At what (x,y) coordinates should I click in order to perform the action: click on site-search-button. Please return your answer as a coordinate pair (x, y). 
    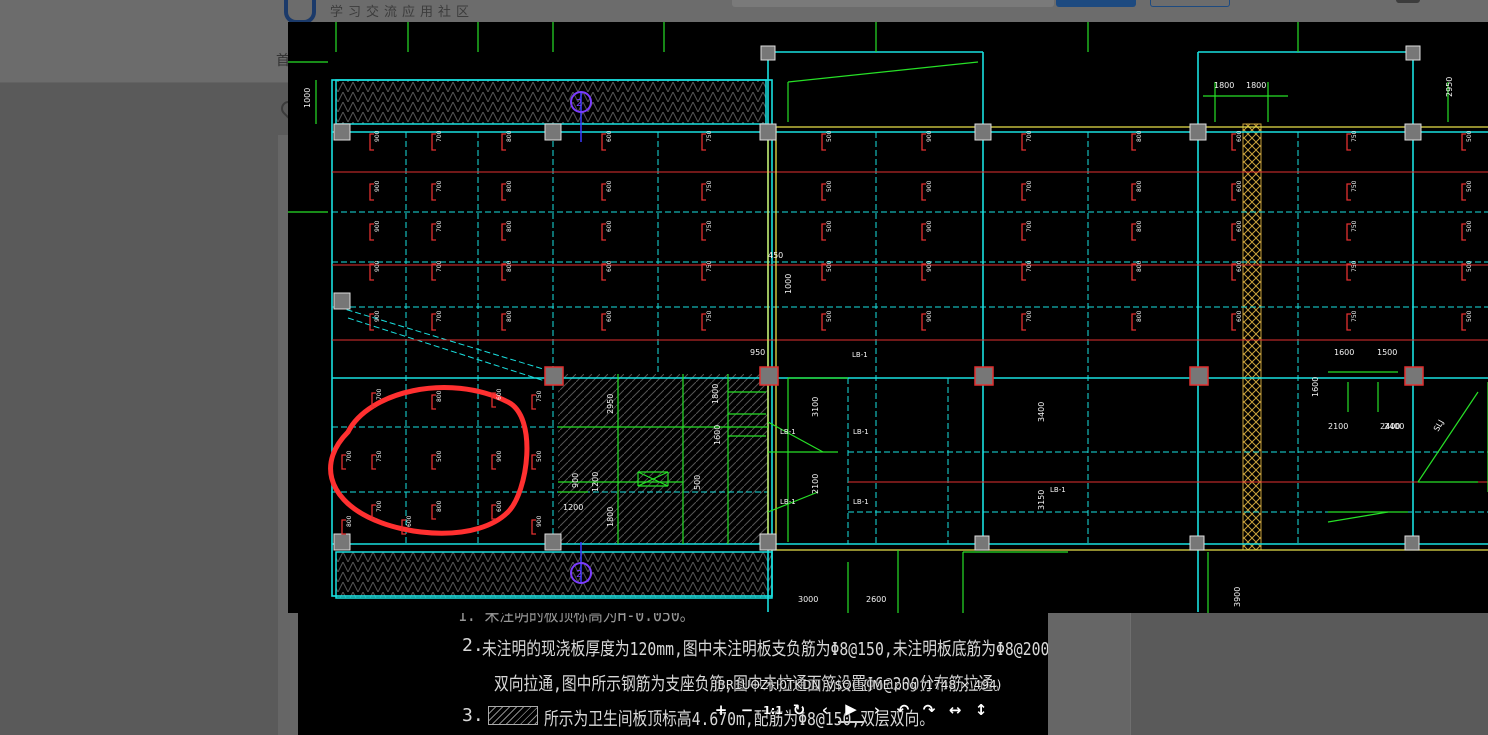
    Looking at the image, I should click on (1096, 3).